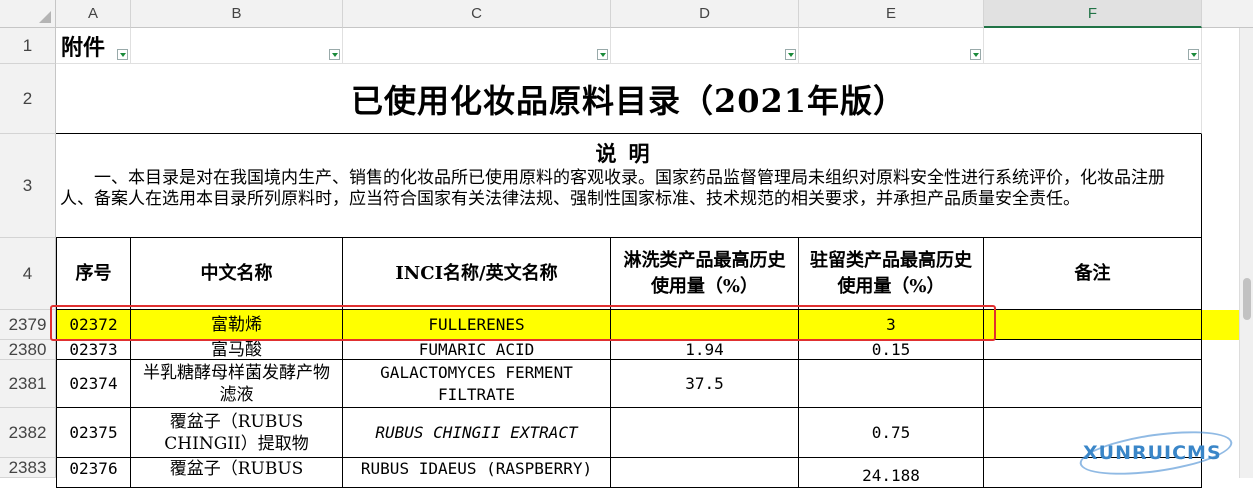  I want to click on page-title: 已使用化妆品原料目录（2021年版）, so click(628, 100).